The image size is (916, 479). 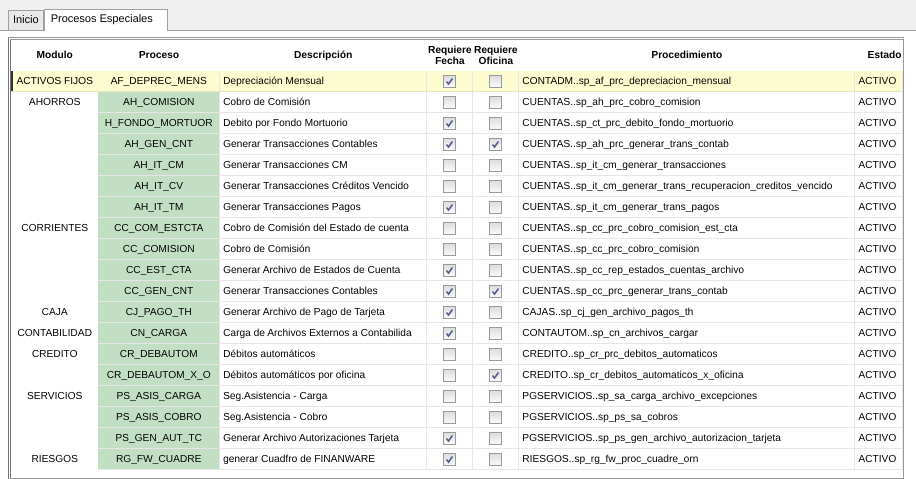 I want to click on table-row: CC_EST_CTA Generar Archivo de Estados de Cuenta CUENTAS..sp_cc_rep_estados_cuentas_archivo ACTIVO, so click(x=456, y=270).